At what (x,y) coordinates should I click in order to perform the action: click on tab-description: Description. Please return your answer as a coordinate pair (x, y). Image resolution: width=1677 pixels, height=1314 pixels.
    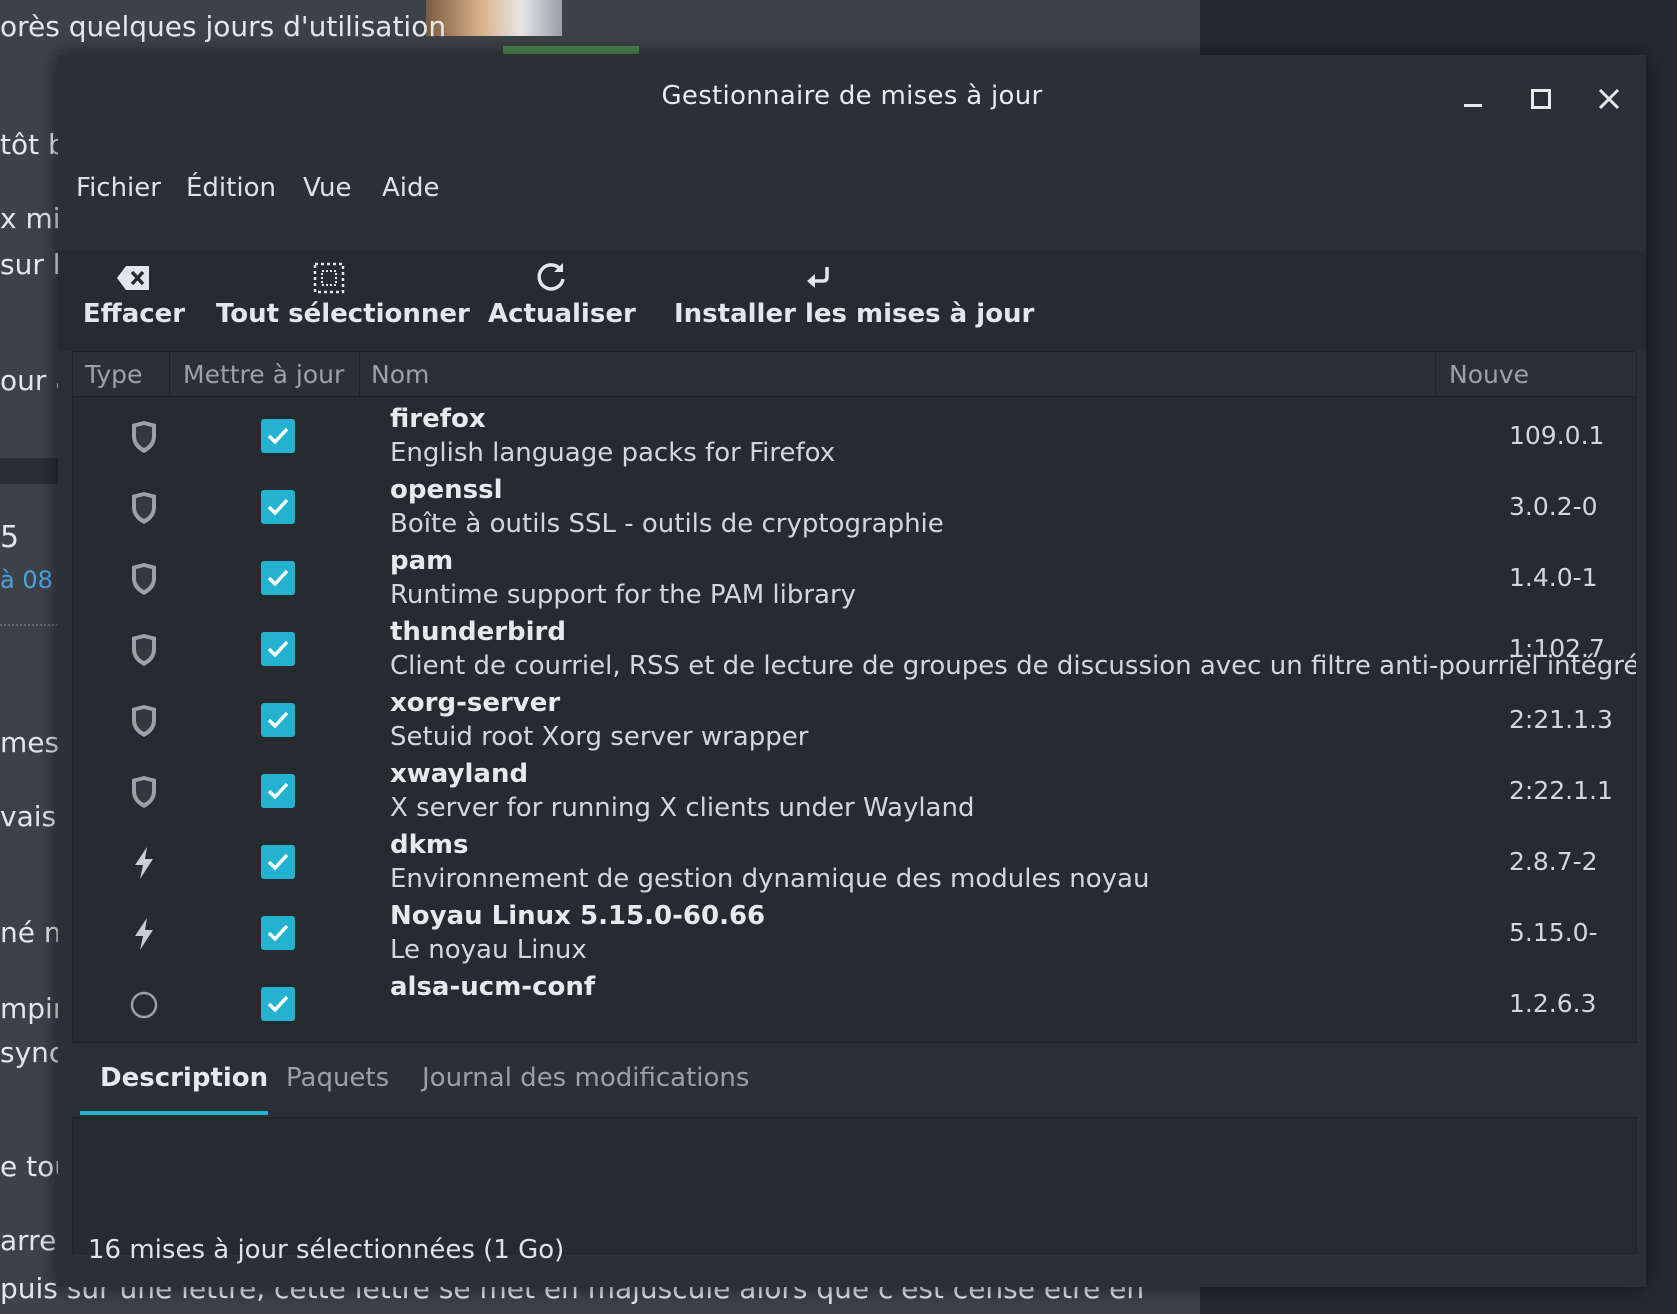
    Looking at the image, I should click on (184, 1078).